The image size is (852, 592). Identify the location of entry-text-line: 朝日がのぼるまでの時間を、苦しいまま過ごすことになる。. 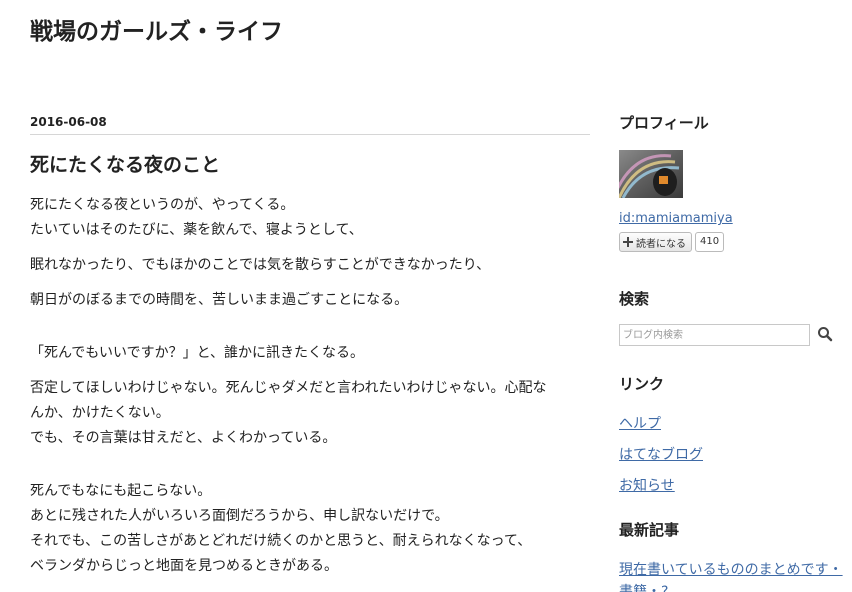
(219, 300).